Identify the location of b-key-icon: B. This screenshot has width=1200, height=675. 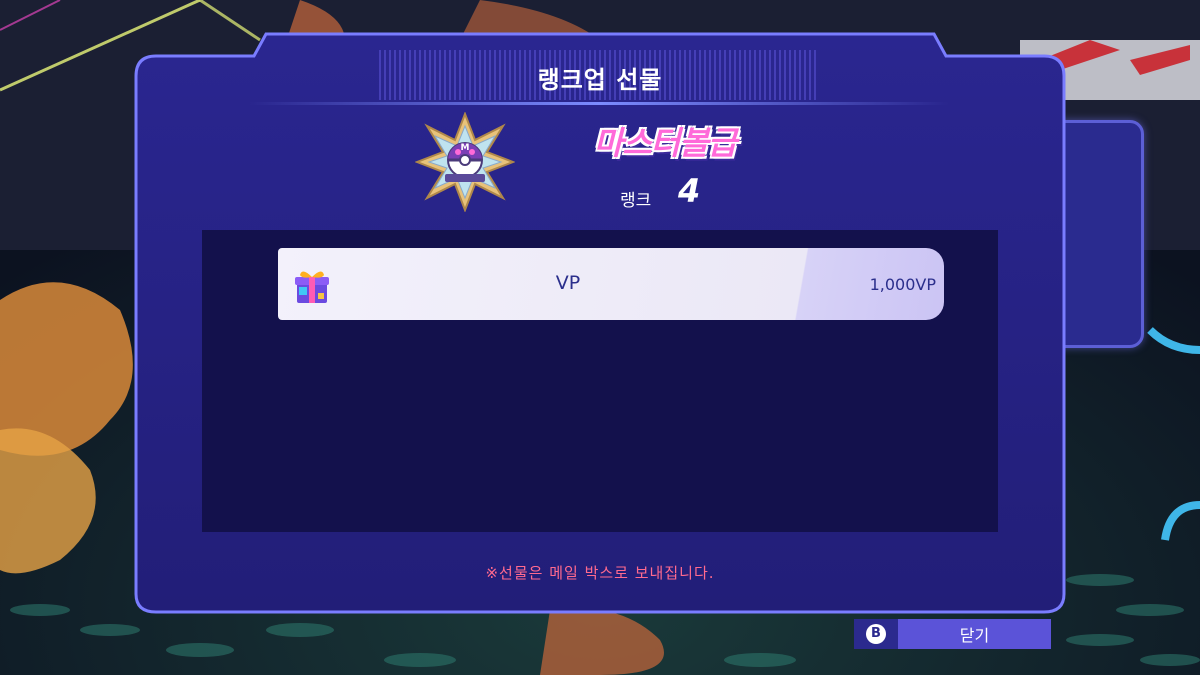
(876, 634).